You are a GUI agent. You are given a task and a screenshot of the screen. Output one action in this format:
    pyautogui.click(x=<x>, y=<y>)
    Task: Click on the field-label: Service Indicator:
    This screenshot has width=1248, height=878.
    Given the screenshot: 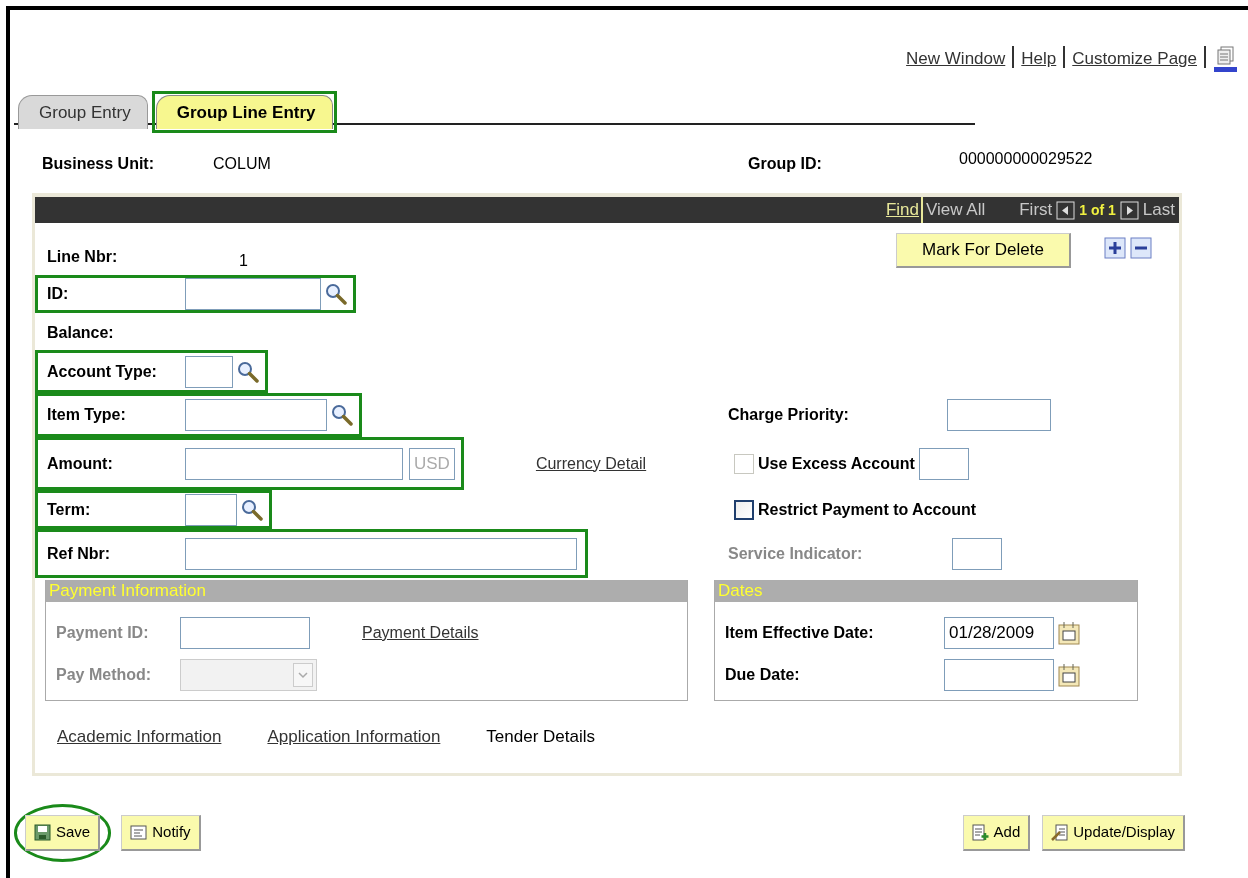 What is the action you would take?
    pyautogui.click(x=796, y=553)
    